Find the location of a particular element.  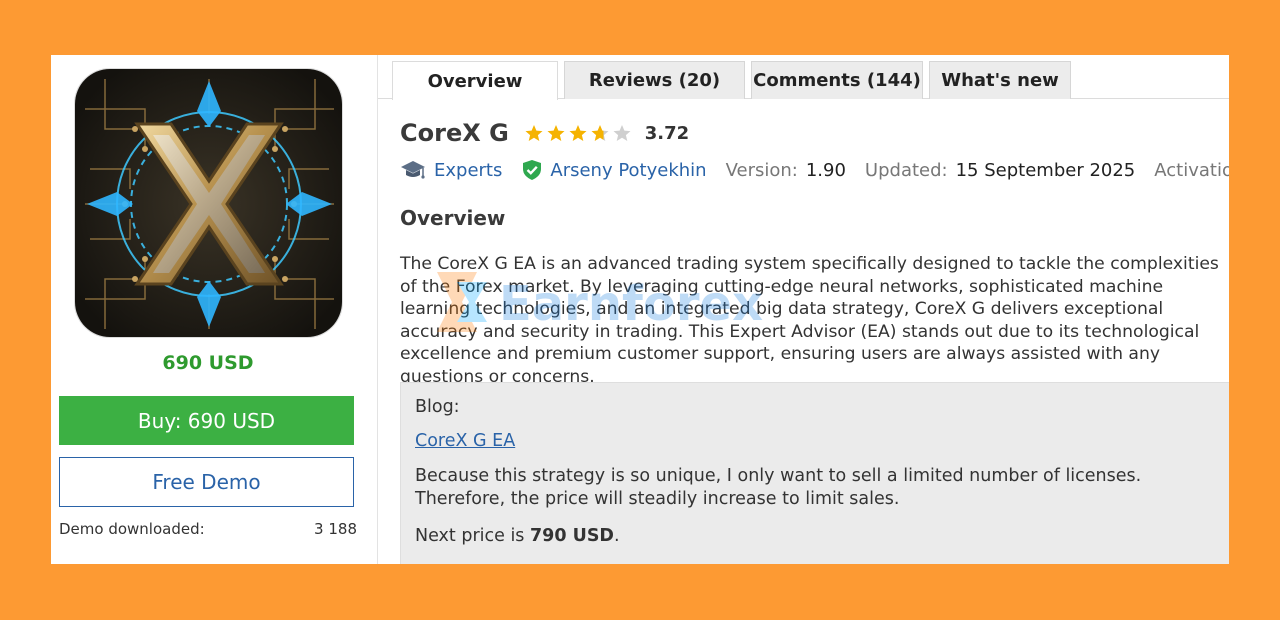

product-price: 690 USD is located at coordinates (208, 363).